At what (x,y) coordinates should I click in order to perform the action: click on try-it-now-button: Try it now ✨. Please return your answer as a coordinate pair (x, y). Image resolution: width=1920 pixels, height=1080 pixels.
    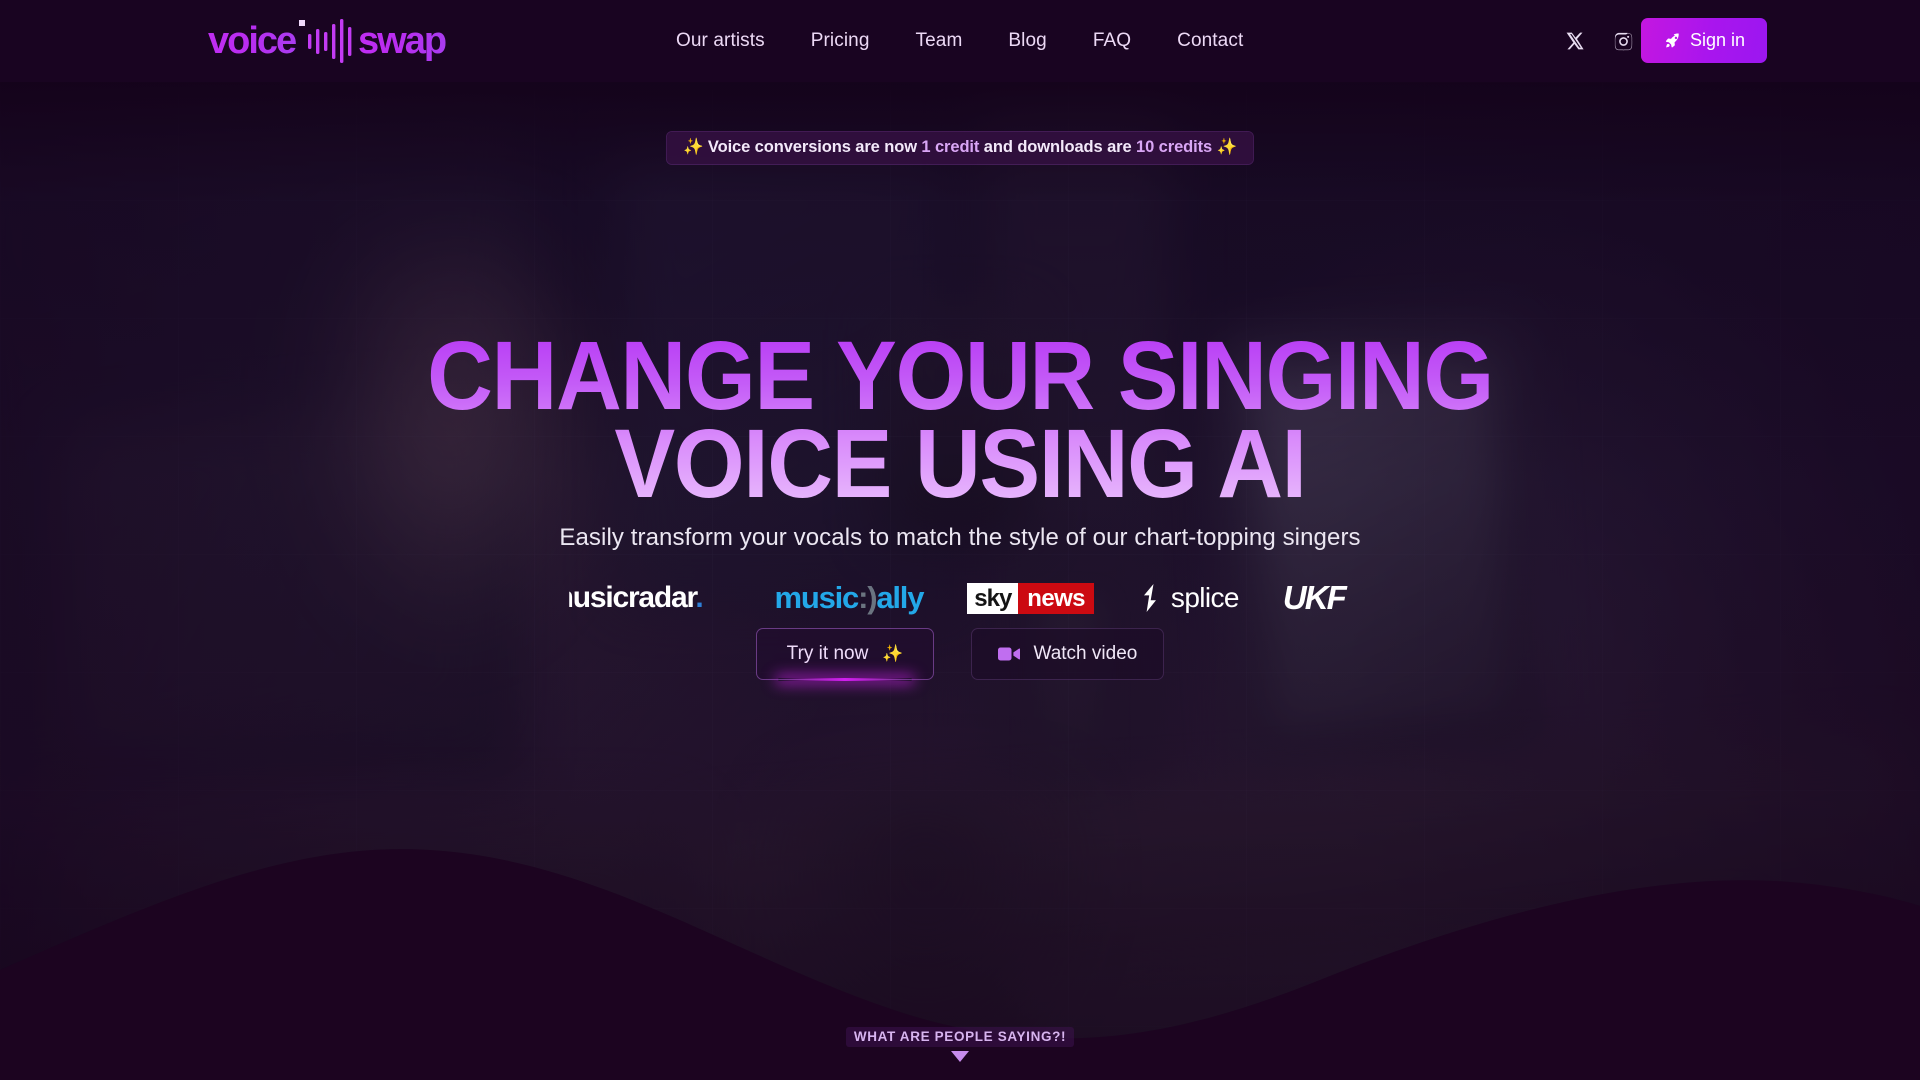
    Looking at the image, I should click on (845, 654).